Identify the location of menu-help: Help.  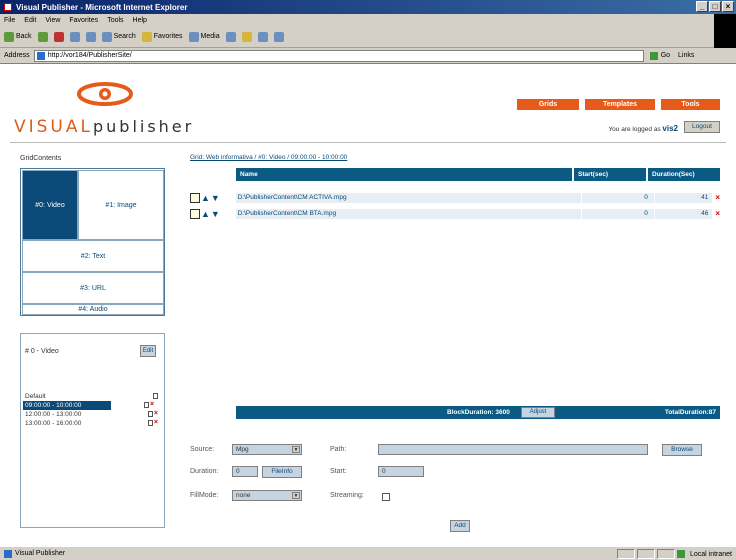
(140, 20).